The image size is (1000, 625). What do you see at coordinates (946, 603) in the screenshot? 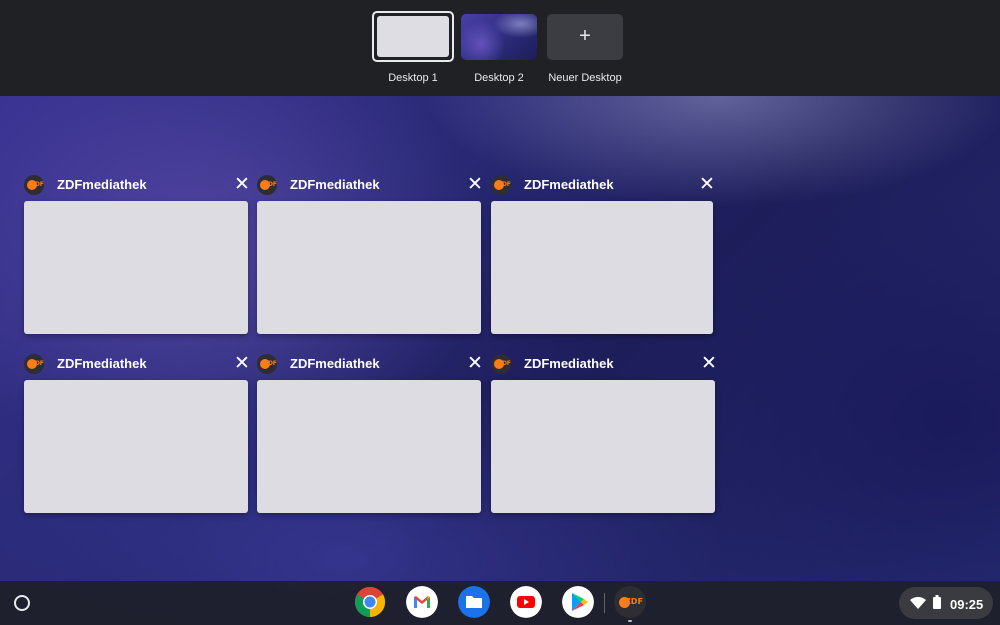
I see `status-tray: 09:25` at bounding box center [946, 603].